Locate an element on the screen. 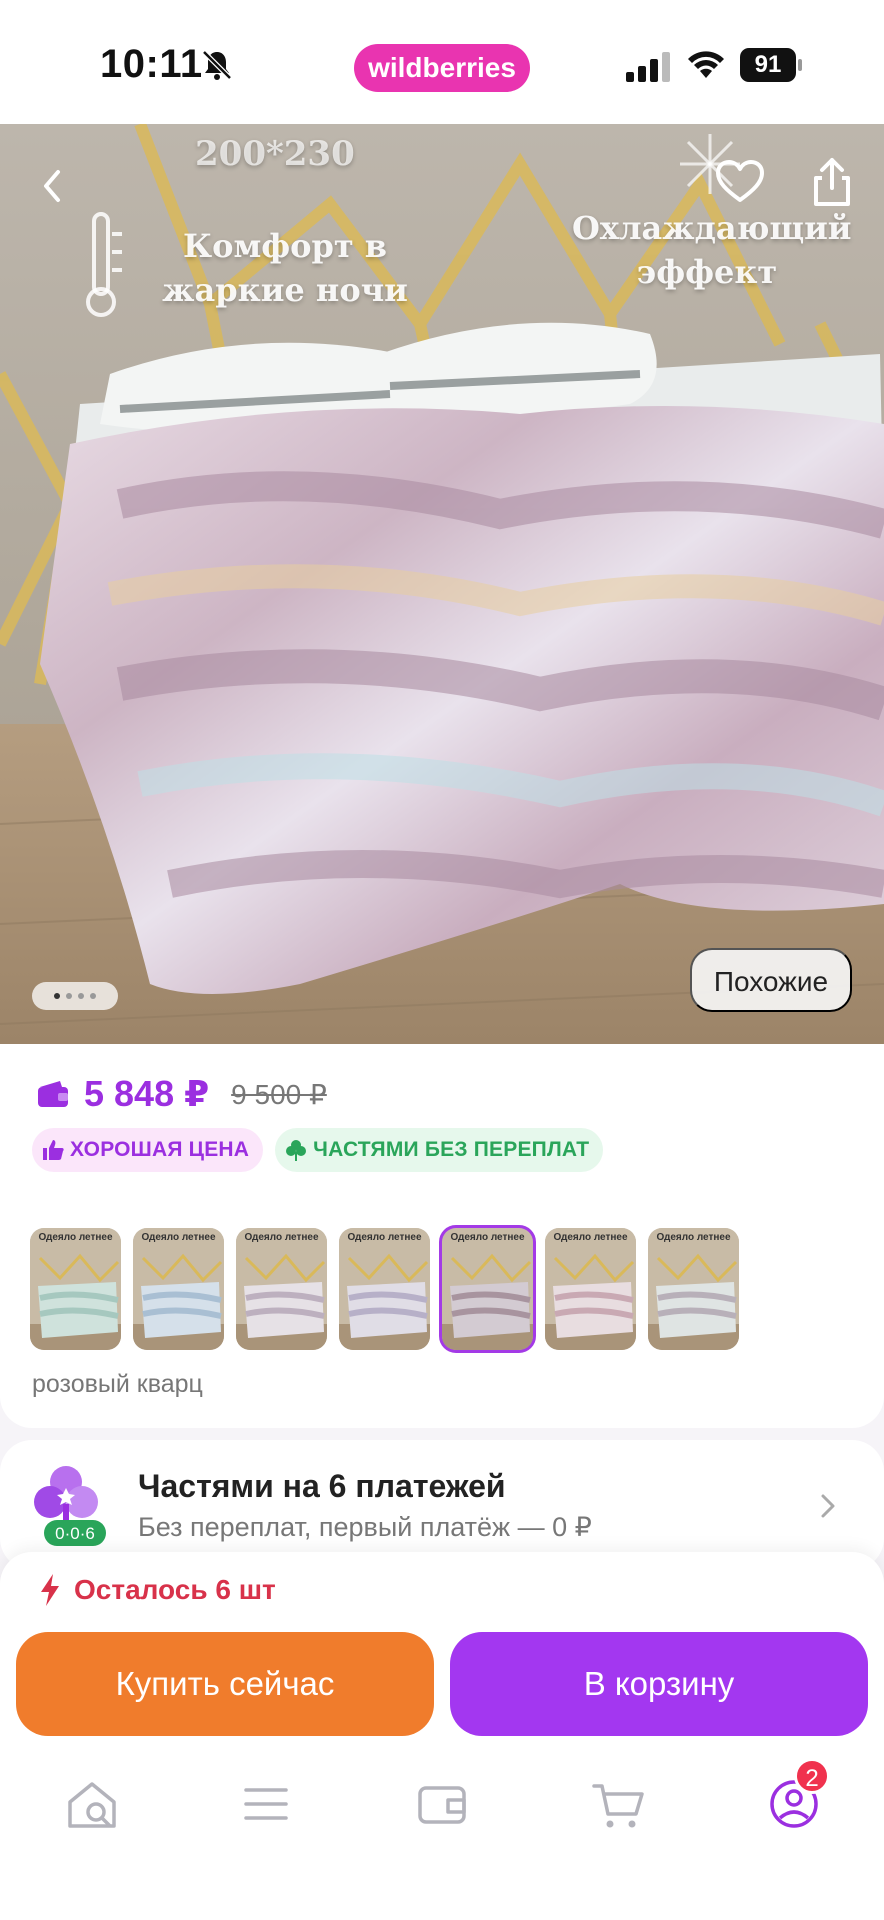  installments-clover-icon: 0·0·6 is located at coordinates (70, 1506).